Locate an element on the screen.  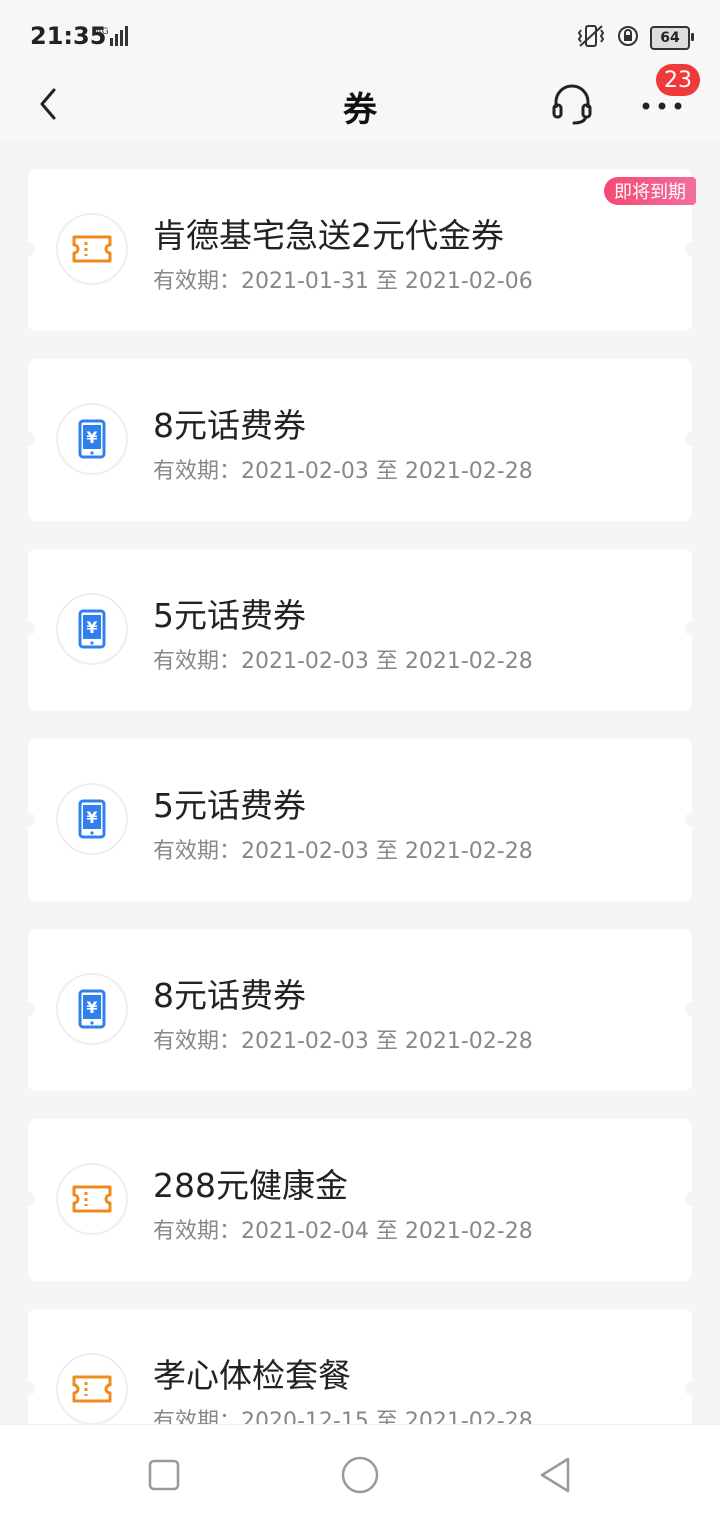
headset-icon is located at coordinates (572, 104).